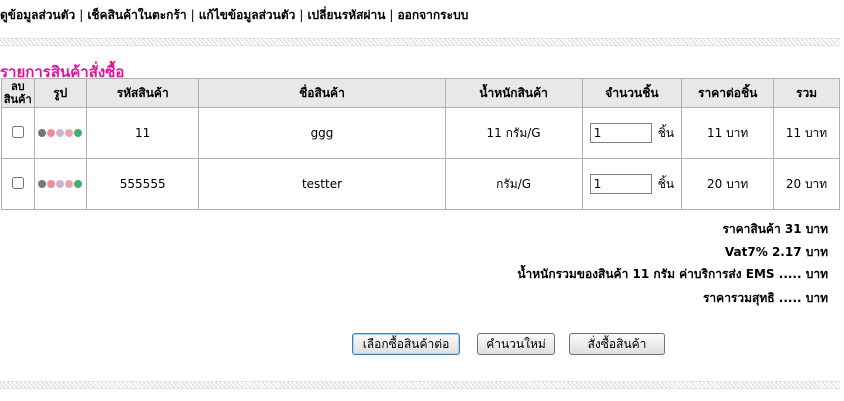 This screenshot has width=844, height=401. Describe the element at coordinates (420, 42) in the screenshot. I see `divider-hatch-top` at that location.